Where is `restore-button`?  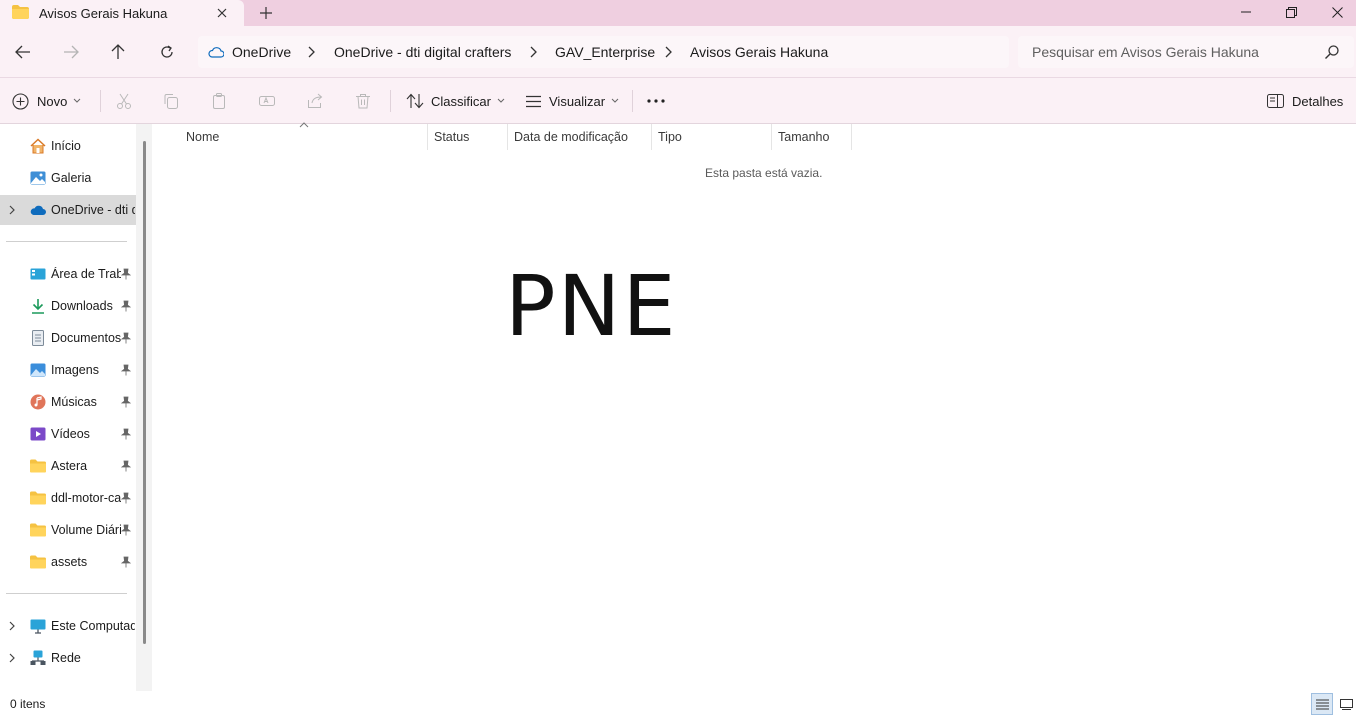
restore-button is located at coordinates (1291, 12).